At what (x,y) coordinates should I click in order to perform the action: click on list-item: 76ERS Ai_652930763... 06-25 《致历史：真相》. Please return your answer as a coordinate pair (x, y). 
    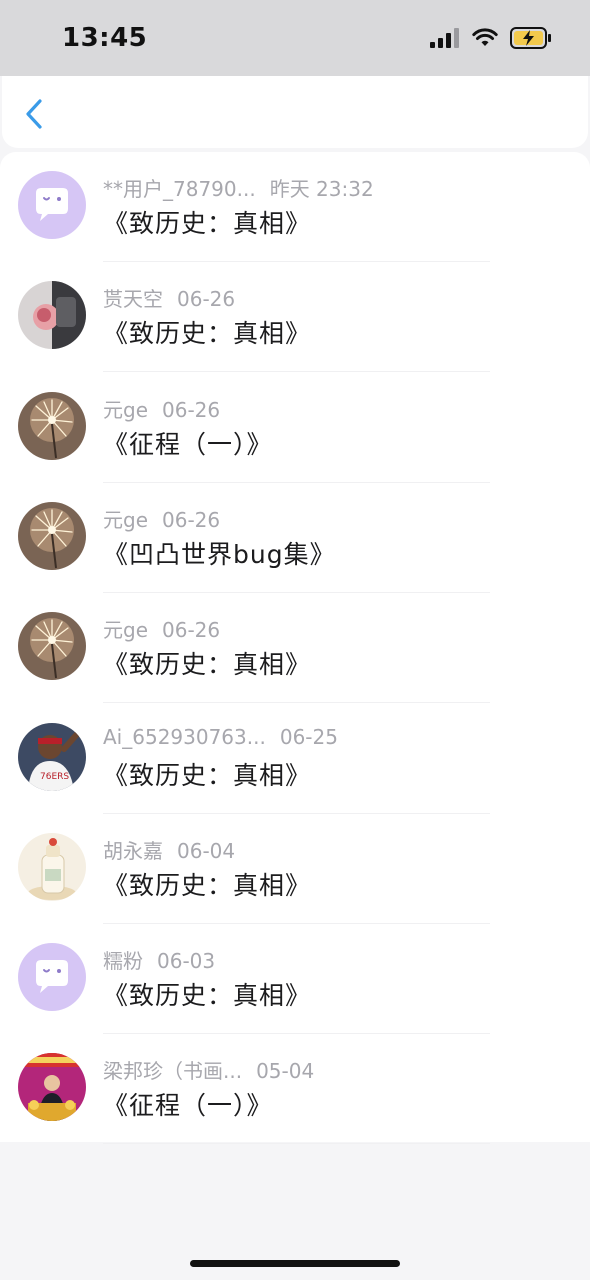
    Looking at the image, I should click on (295, 759).